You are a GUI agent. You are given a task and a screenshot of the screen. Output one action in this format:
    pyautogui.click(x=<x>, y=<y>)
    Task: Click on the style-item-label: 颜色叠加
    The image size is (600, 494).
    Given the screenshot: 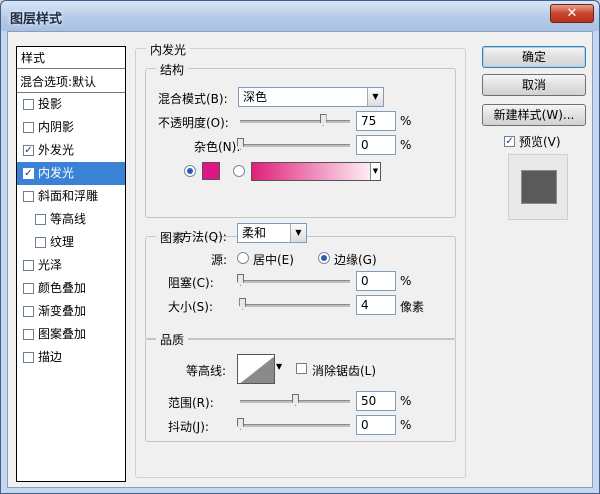 What is the action you would take?
    pyautogui.click(x=62, y=288)
    